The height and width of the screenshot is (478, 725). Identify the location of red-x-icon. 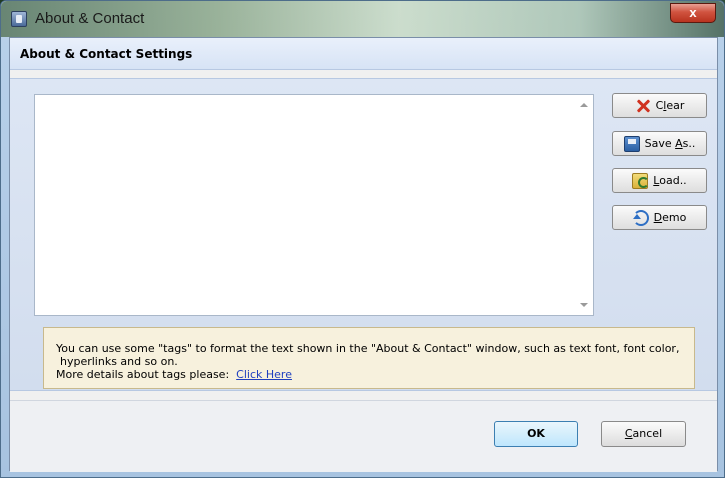
(643, 106).